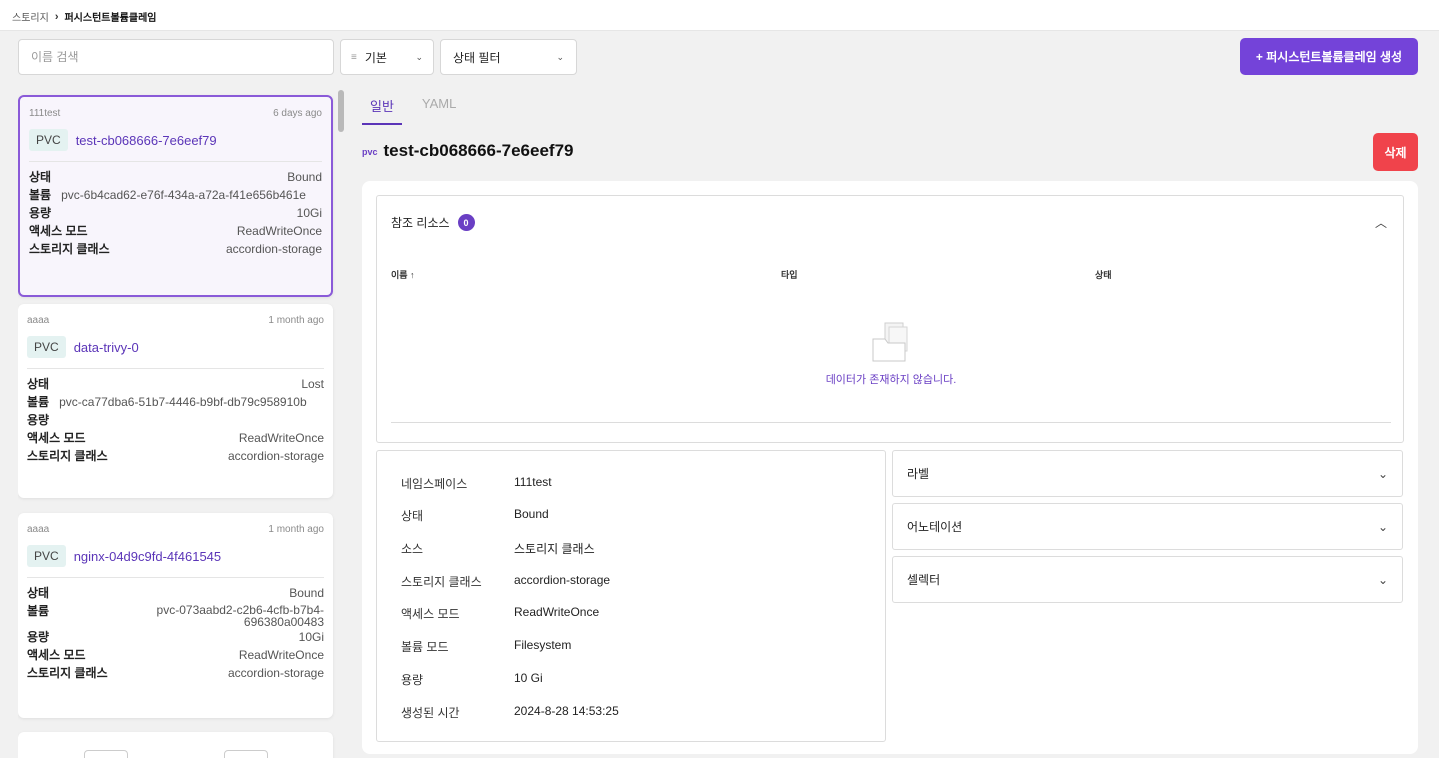 The image size is (1439, 758). What do you see at coordinates (297, 113) in the screenshot?
I see `card-age: 6 days ago` at bounding box center [297, 113].